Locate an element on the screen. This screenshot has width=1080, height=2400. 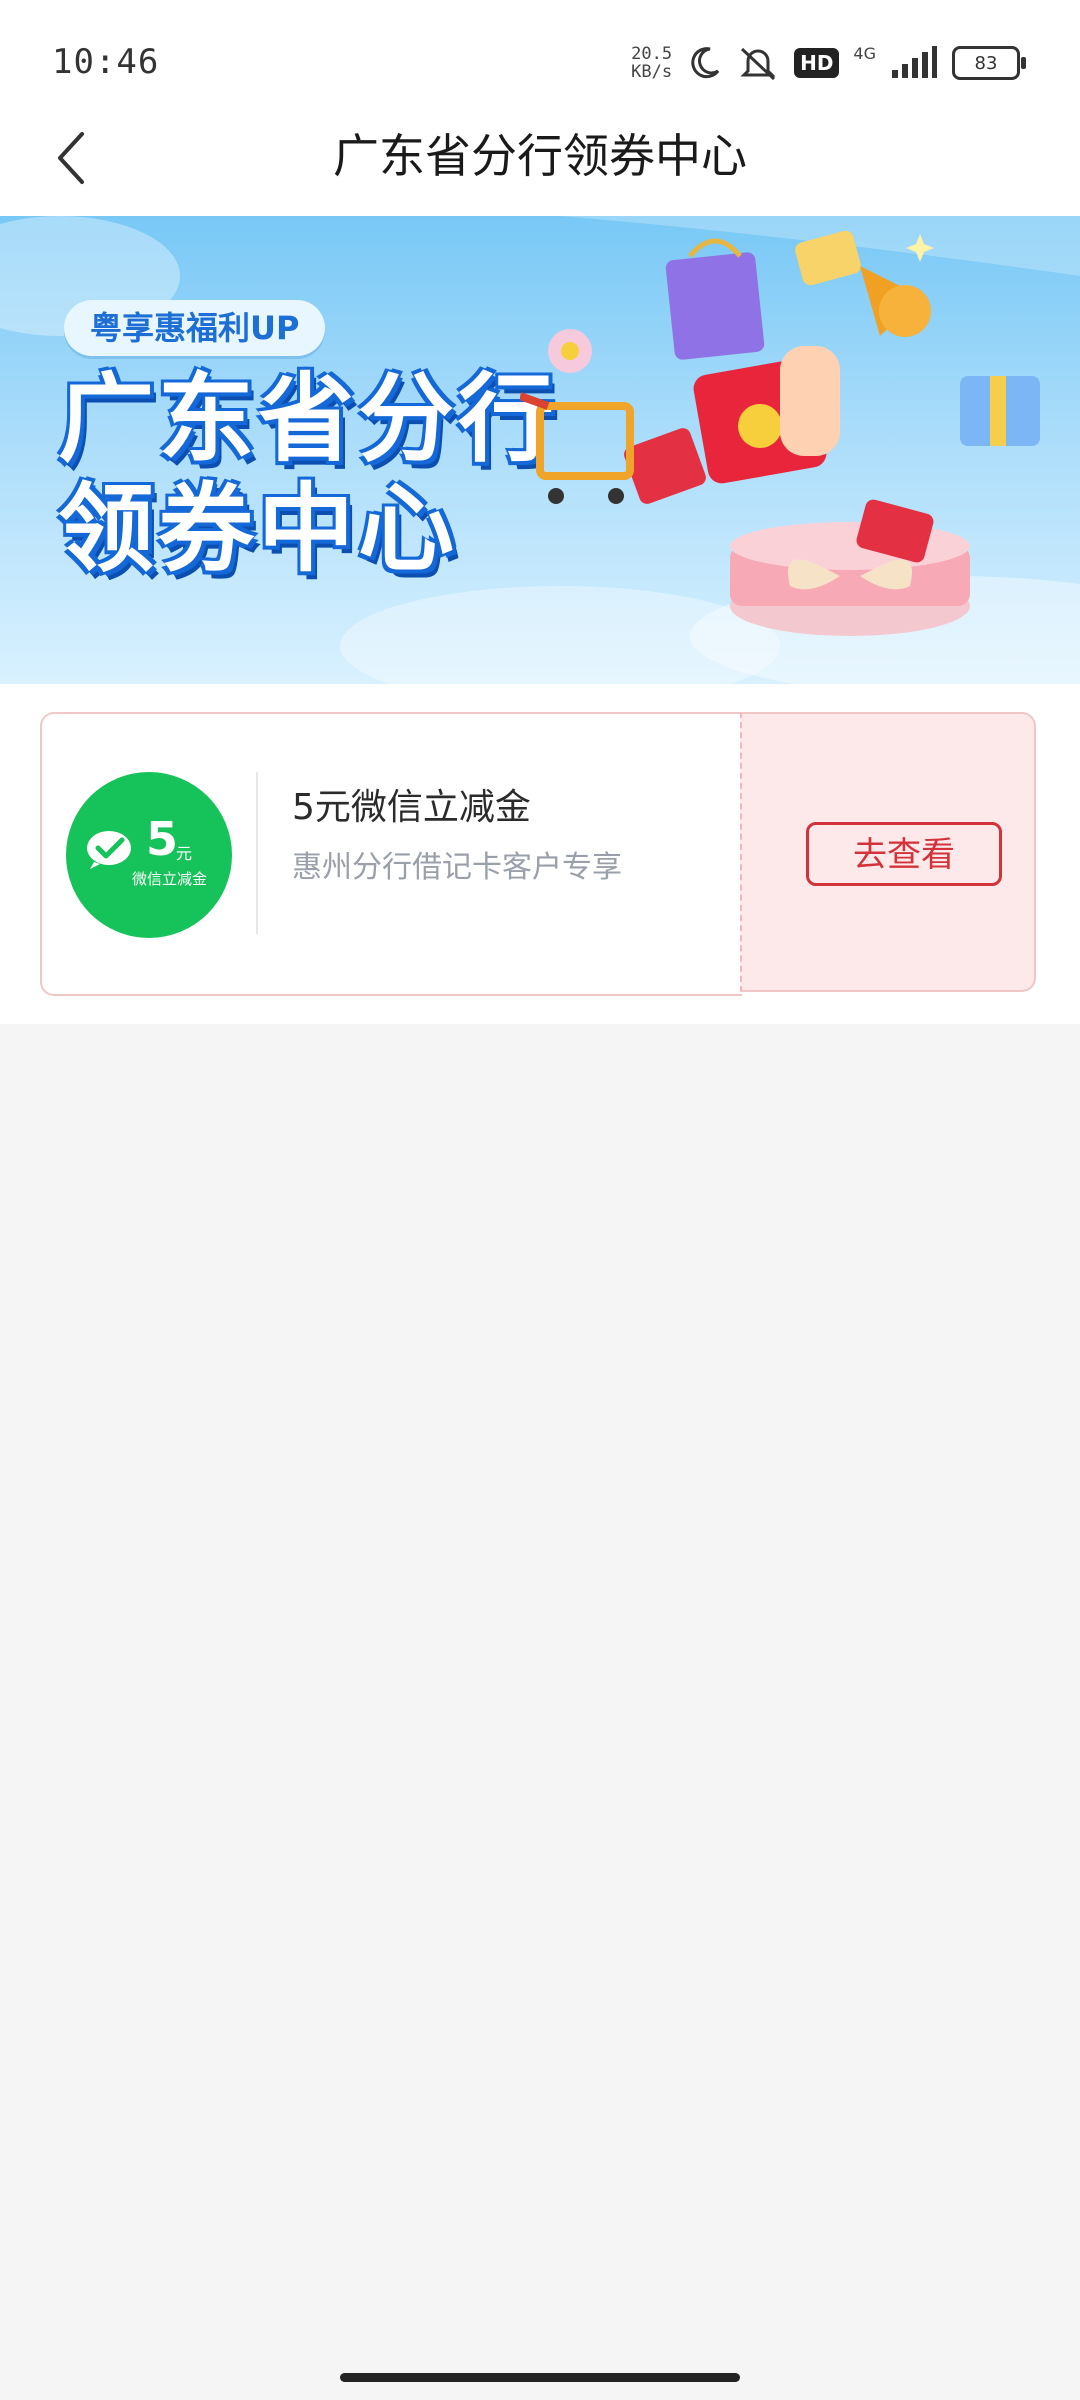
badge-text: 微信立减金 is located at coordinates (170, 879).